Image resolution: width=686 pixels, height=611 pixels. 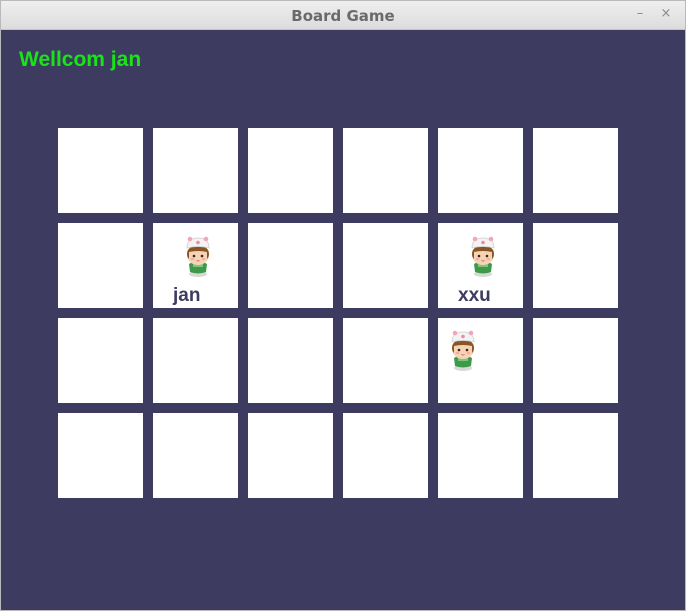 I want to click on board-cell: jan, so click(x=195, y=265).